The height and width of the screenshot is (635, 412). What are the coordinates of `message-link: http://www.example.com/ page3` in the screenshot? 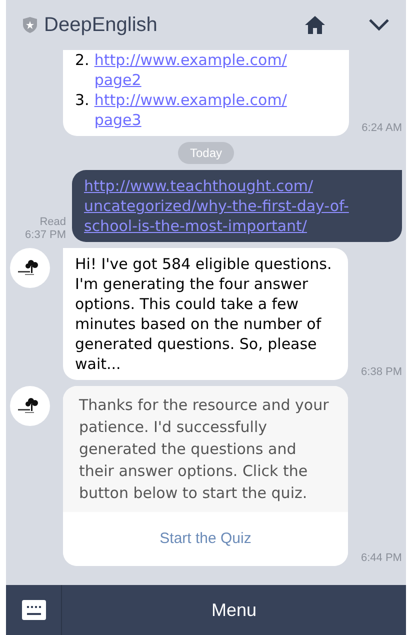 It's located at (197, 110).